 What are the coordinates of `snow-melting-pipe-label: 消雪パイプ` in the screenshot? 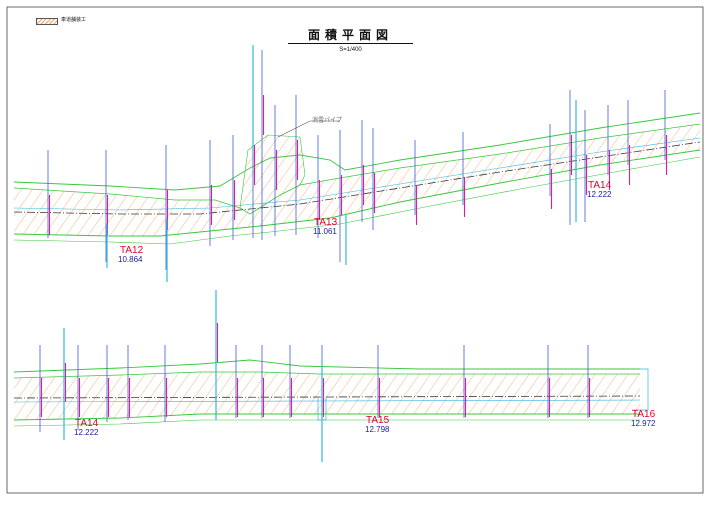 It's located at (327, 121).